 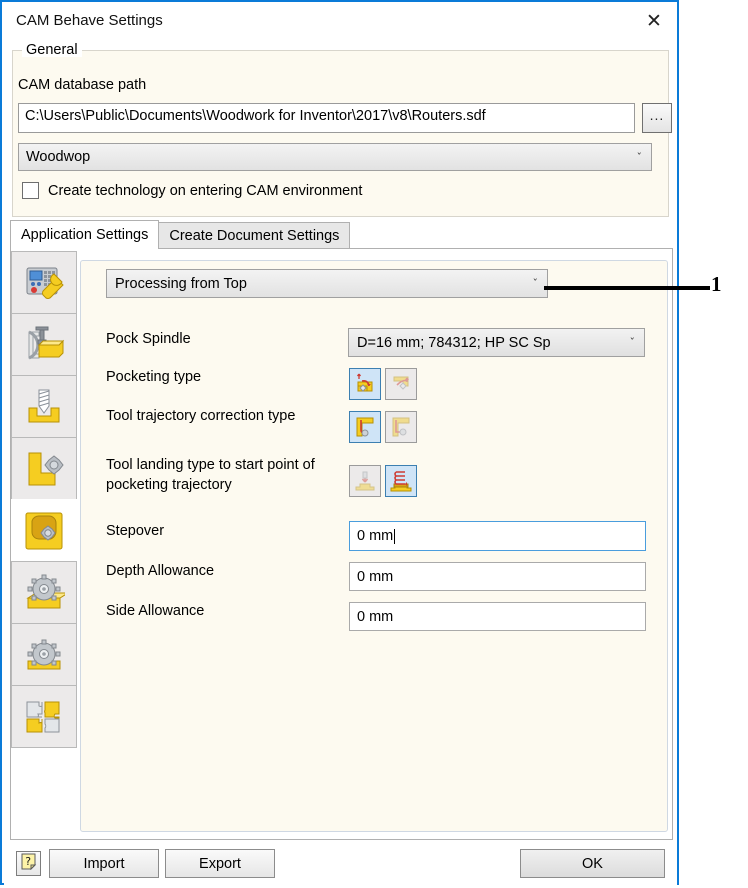 What do you see at coordinates (454, 342) in the screenshot?
I see `pock-spindle-value: D=16 mm; 784312; HP SC Sp` at bounding box center [454, 342].